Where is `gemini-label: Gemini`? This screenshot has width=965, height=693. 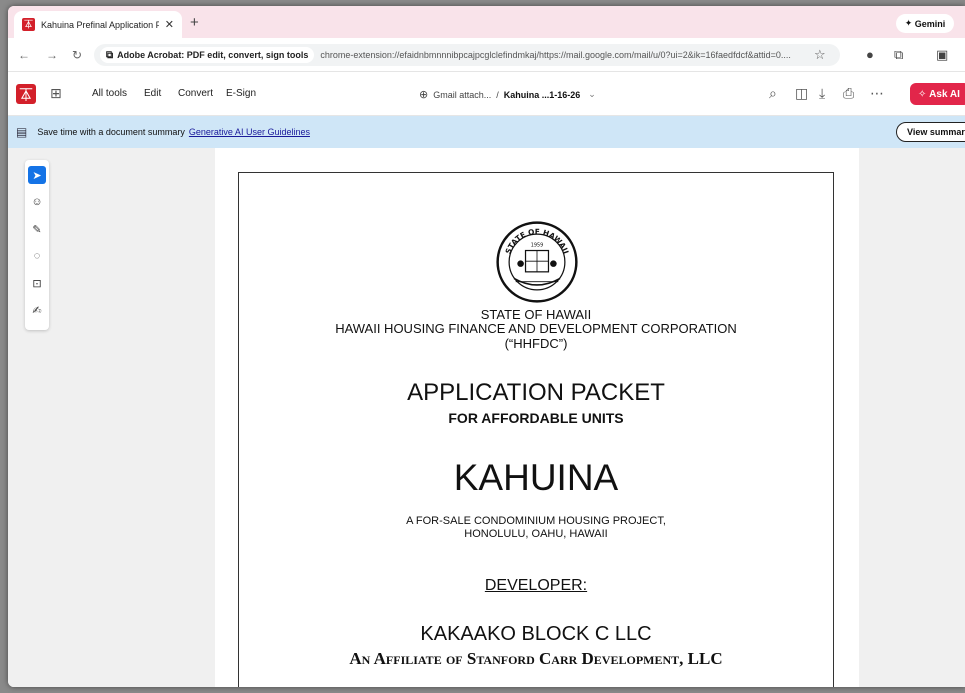 gemini-label: Gemini is located at coordinates (930, 23).